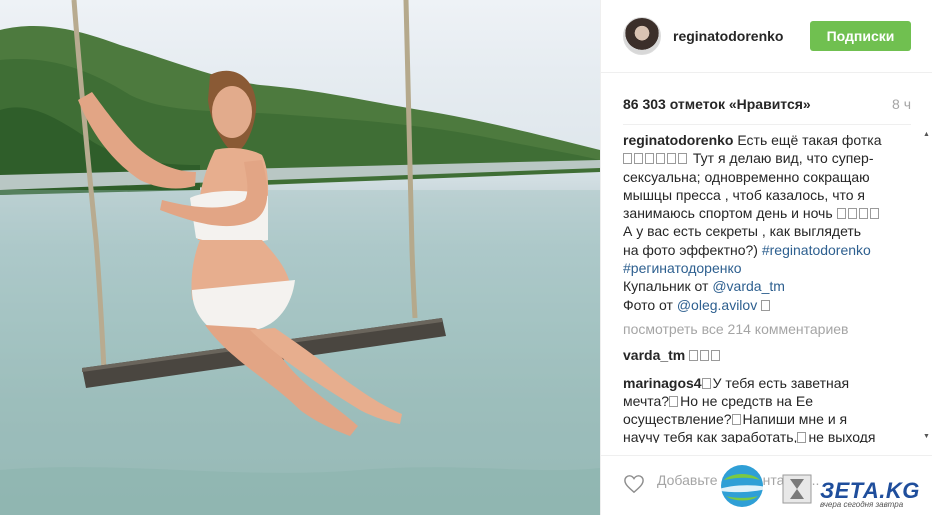 This screenshot has height=515, width=932. I want to click on comment-text: научу тебя как заработать,, so click(710, 436).